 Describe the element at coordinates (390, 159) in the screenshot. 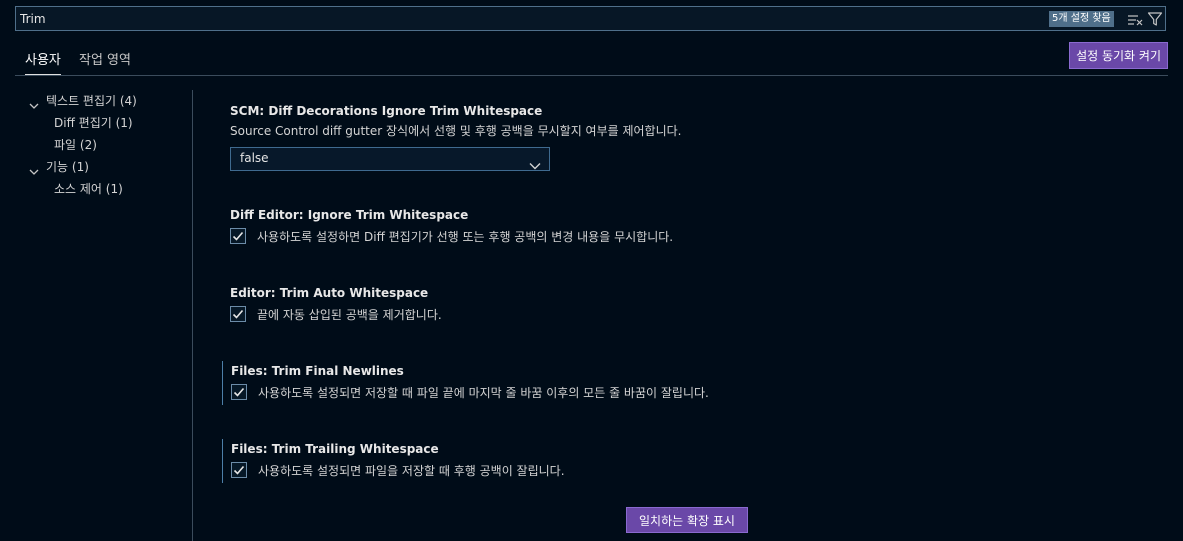

I see `setting-value-select: false` at that location.